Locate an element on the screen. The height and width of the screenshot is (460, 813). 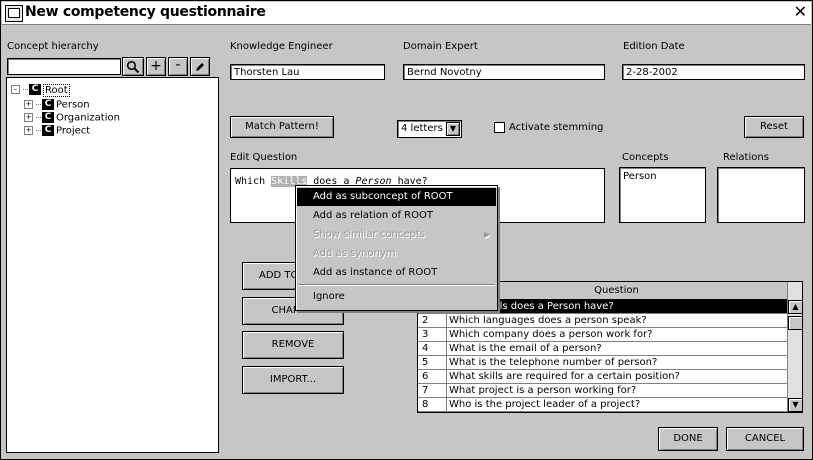
table-row: 8 Who is the project leader of a project? is located at coordinates (602, 405).